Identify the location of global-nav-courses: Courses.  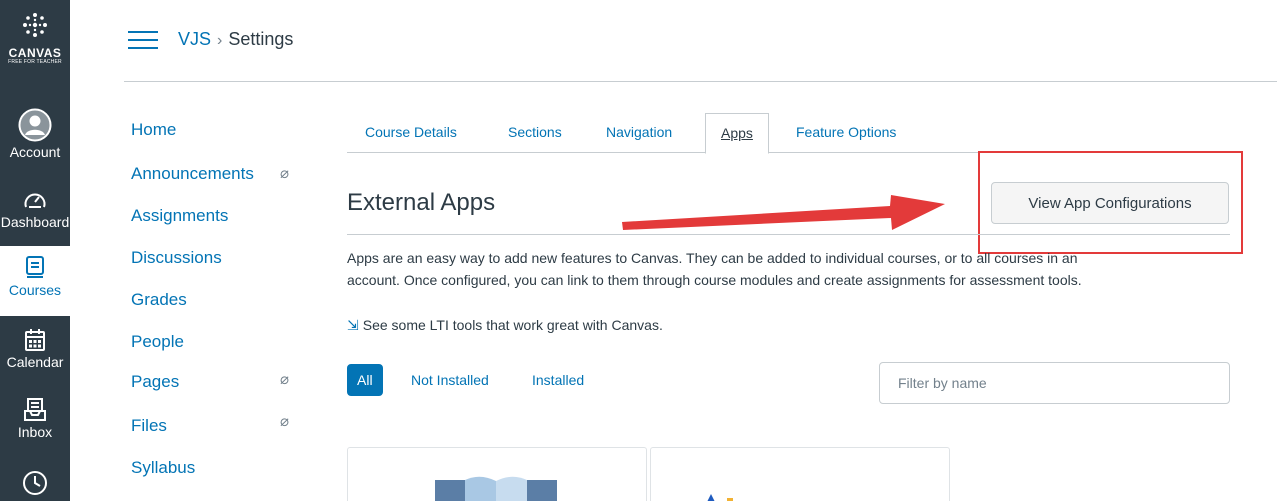
(35, 281).